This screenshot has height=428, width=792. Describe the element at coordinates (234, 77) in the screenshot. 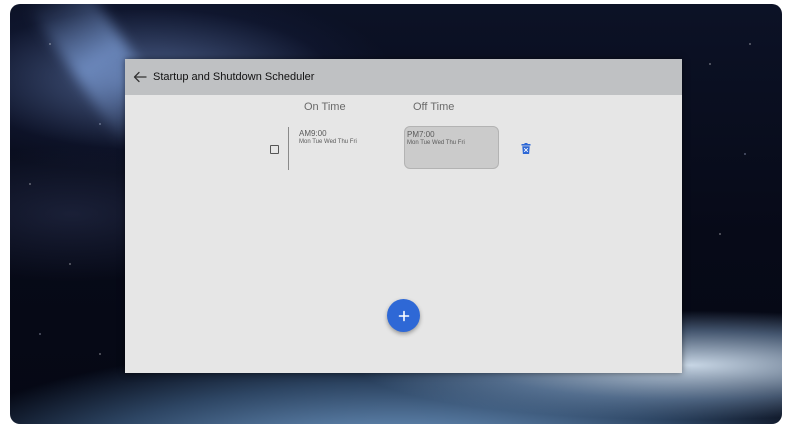

I see `page-title: Startup and Shutdown Scheduler` at that location.